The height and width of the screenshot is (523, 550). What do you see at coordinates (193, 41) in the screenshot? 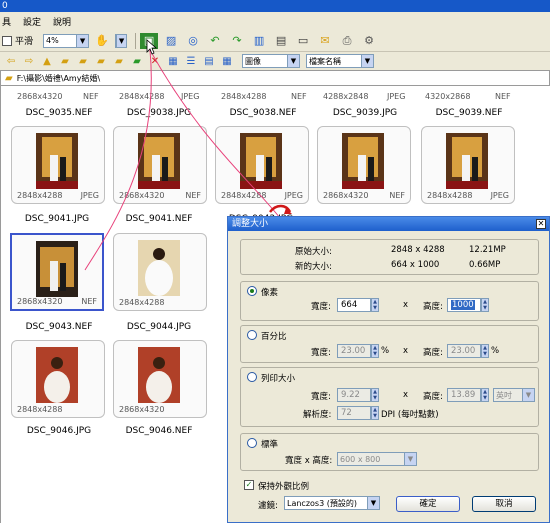
I see `color-adjust-icon: ◎` at bounding box center [193, 41].